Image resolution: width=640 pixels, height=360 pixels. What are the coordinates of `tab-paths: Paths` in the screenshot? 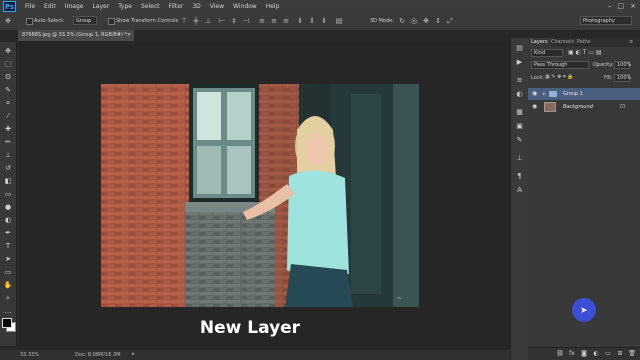 It's located at (584, 42).